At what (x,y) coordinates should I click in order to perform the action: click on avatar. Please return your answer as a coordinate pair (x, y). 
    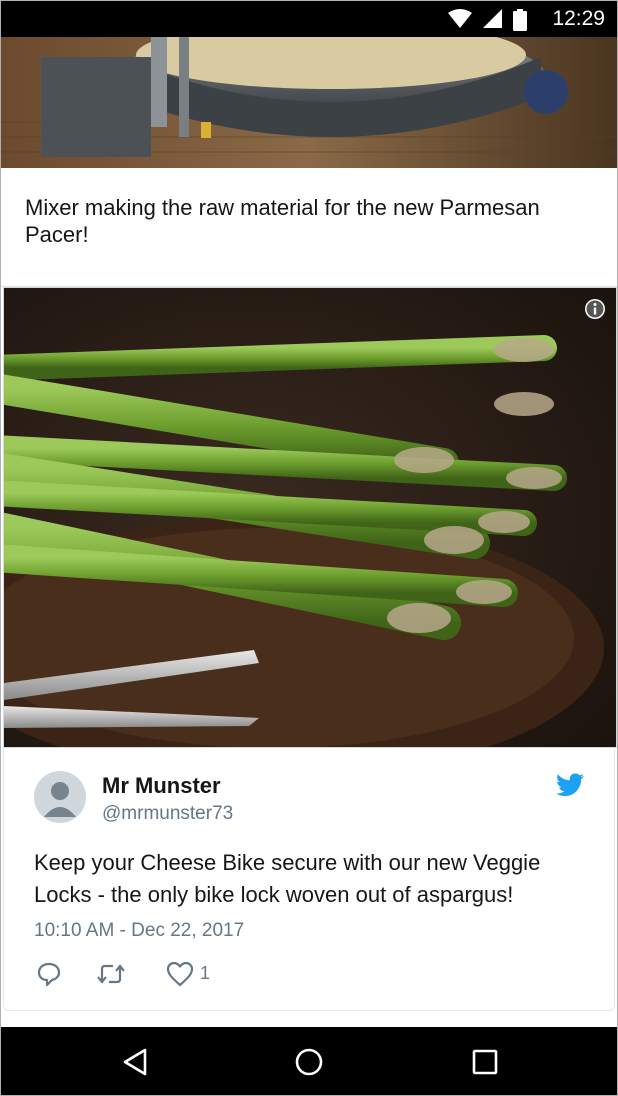
    Looking at the image, I should click on (60, 797).